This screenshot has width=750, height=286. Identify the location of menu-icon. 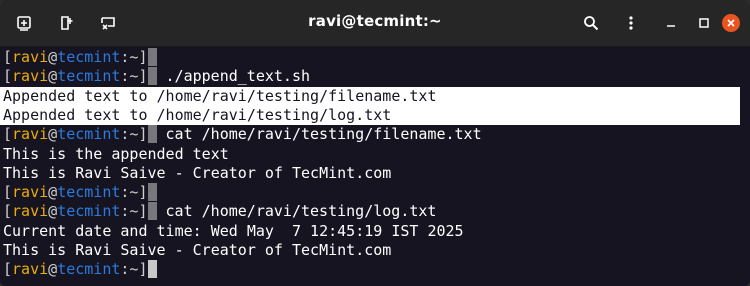
(631, 23).